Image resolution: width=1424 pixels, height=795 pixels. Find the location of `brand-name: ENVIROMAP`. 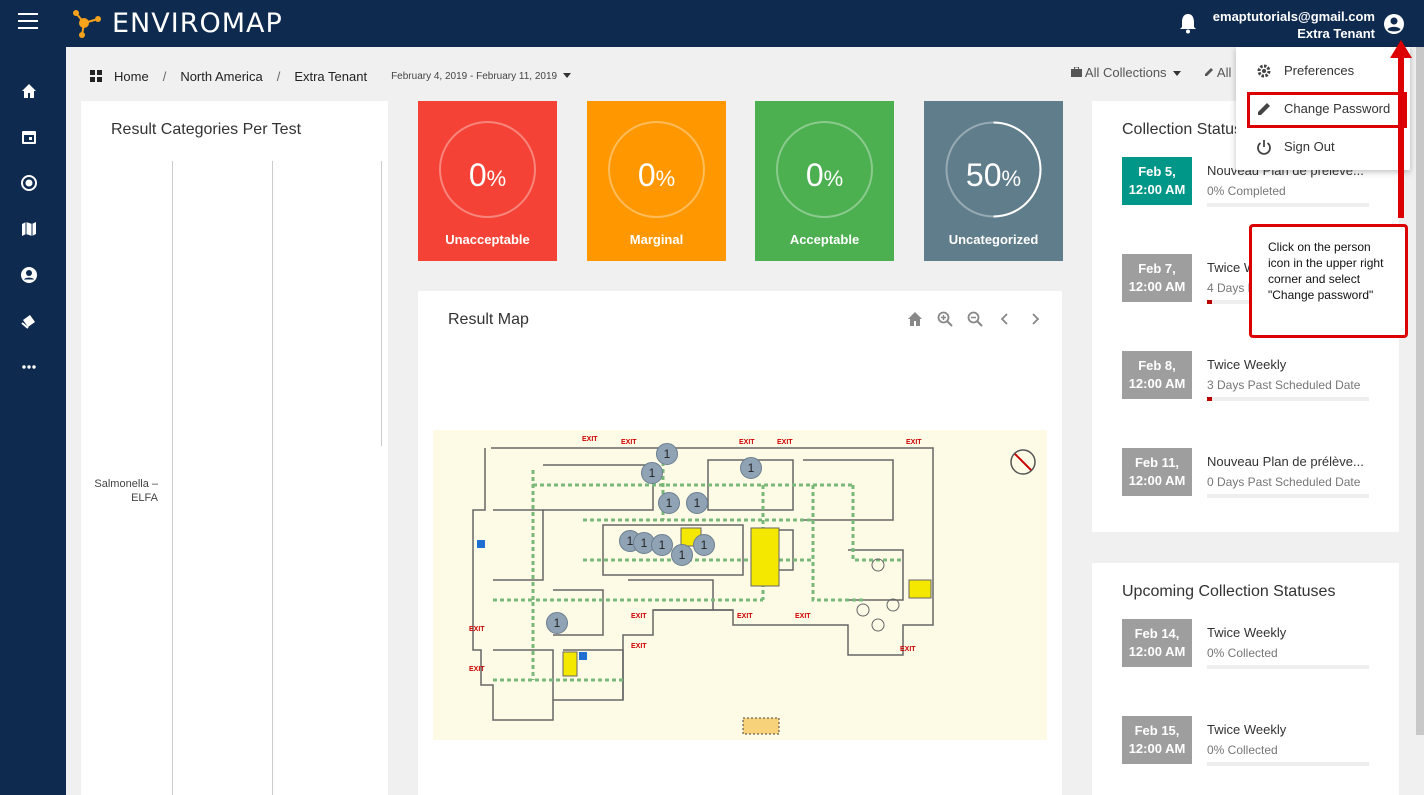

brand-name: ENVIROMAP is located at coordinates (197, 23).